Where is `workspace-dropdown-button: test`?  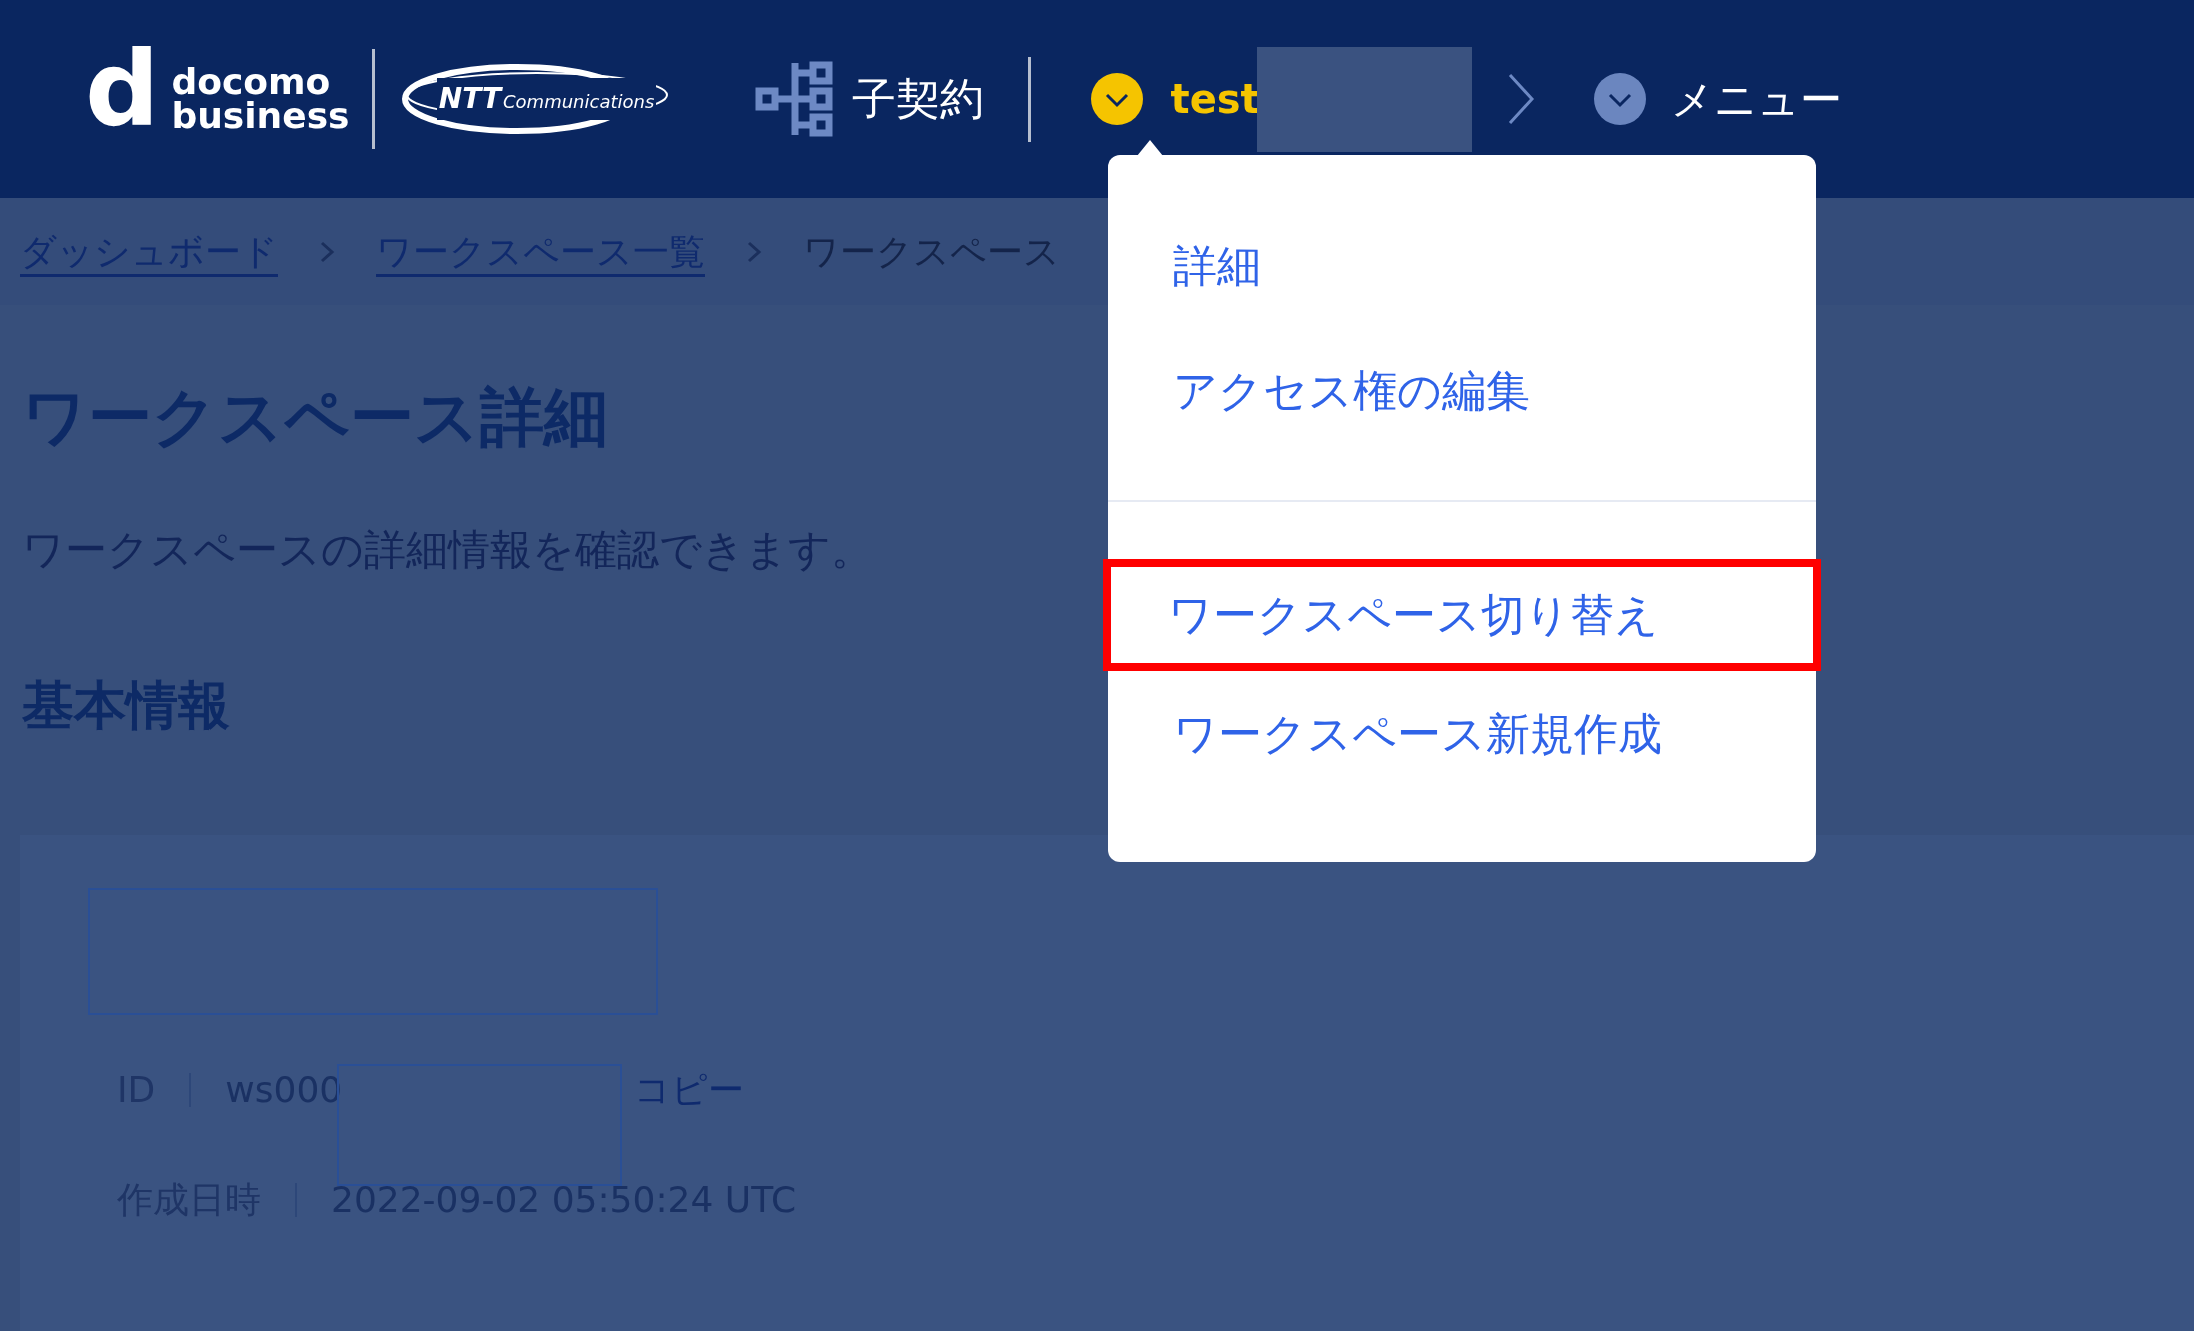
workspace-dropdown-button: test is located at coordinates (1175, 99).